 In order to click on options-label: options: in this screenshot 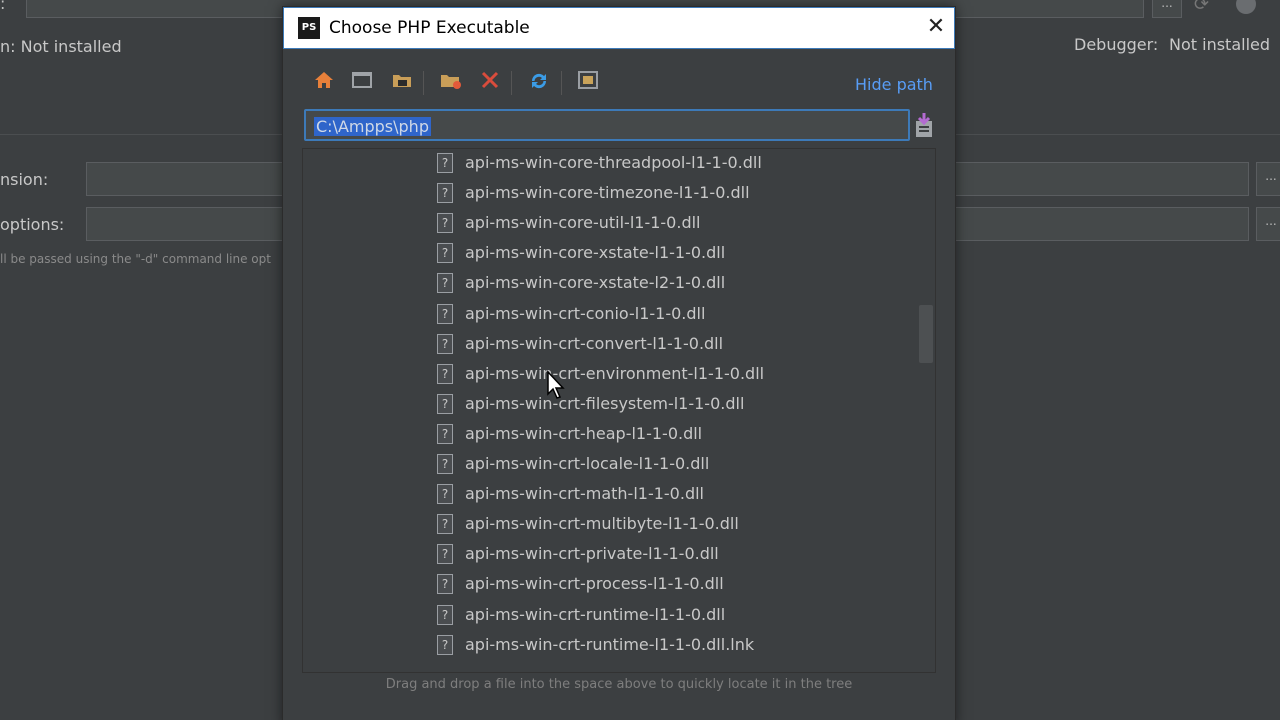, I will do `click(32, 224)`.